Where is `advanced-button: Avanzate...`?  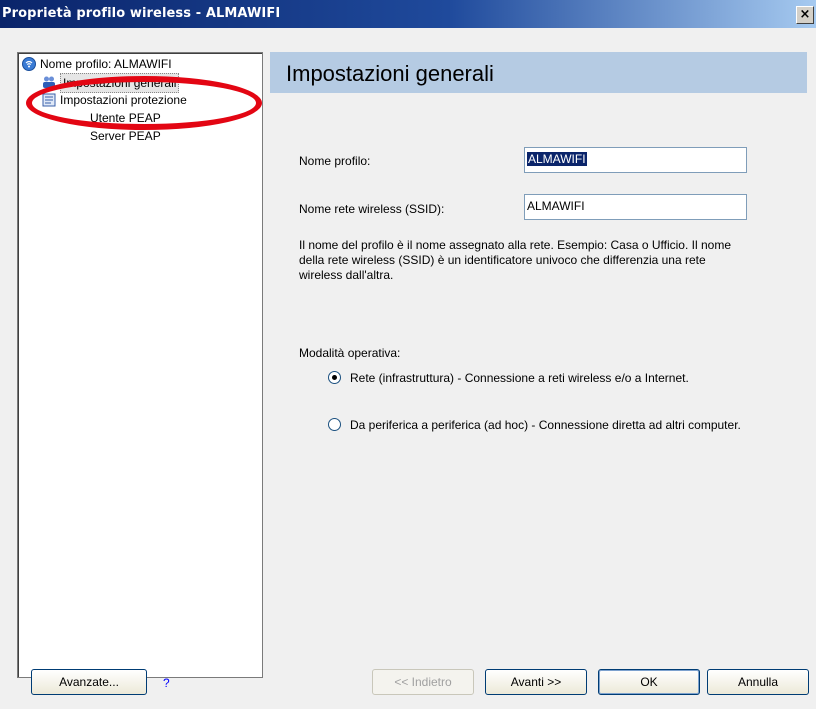
advanced-button: Avanzate... is located at coordinates (89, 682).